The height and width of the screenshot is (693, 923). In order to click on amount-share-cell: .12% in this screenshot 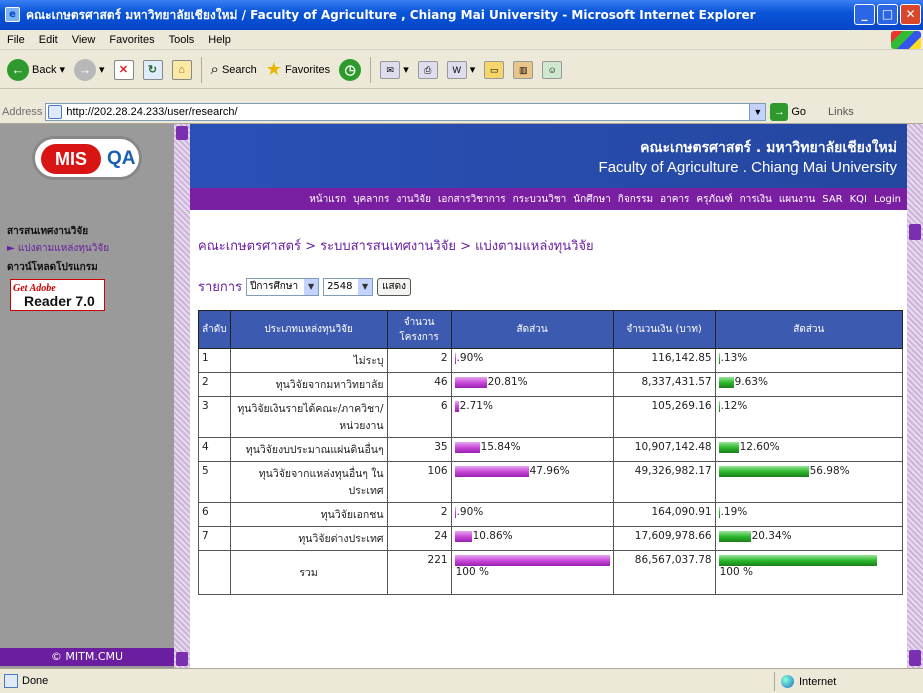, I will do `click(809, 417)`.